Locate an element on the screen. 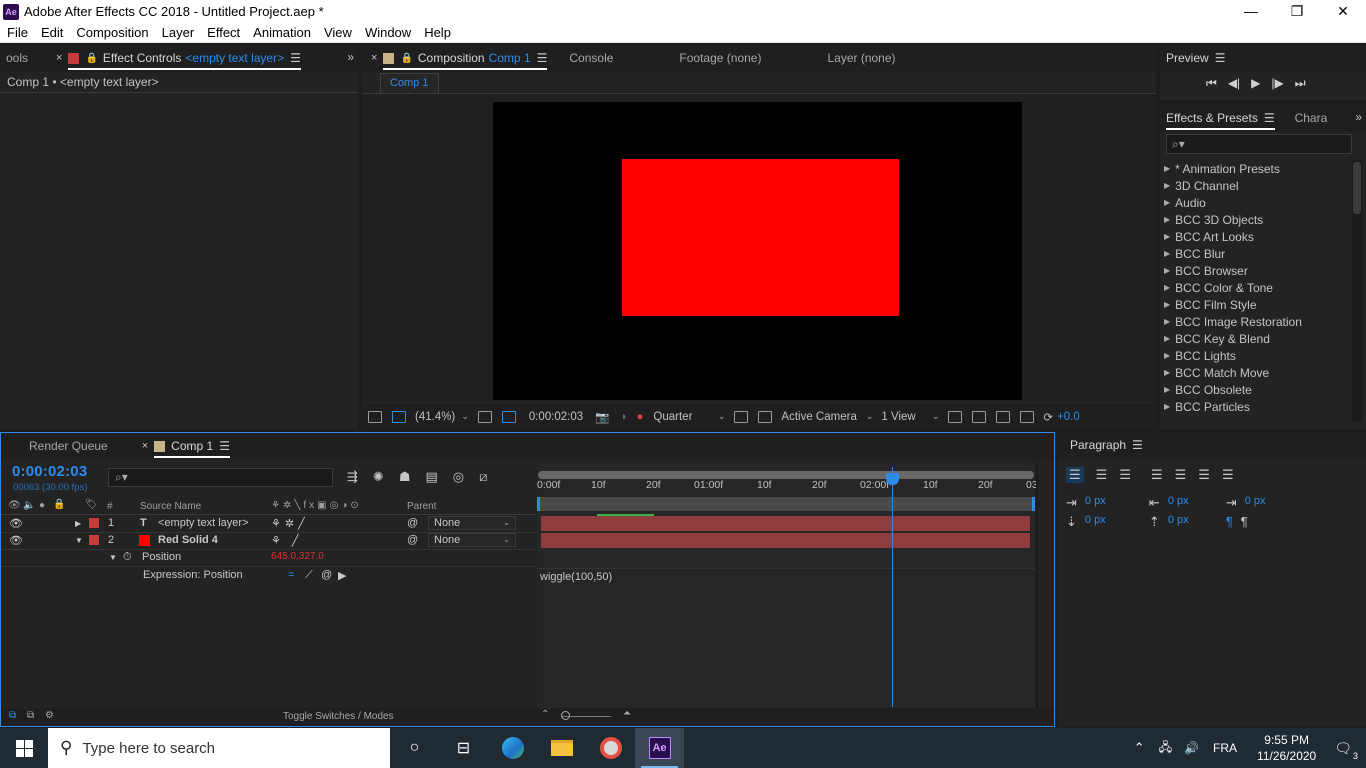  video-toggle-icon: 👁 is located at coordinates (14, 505).